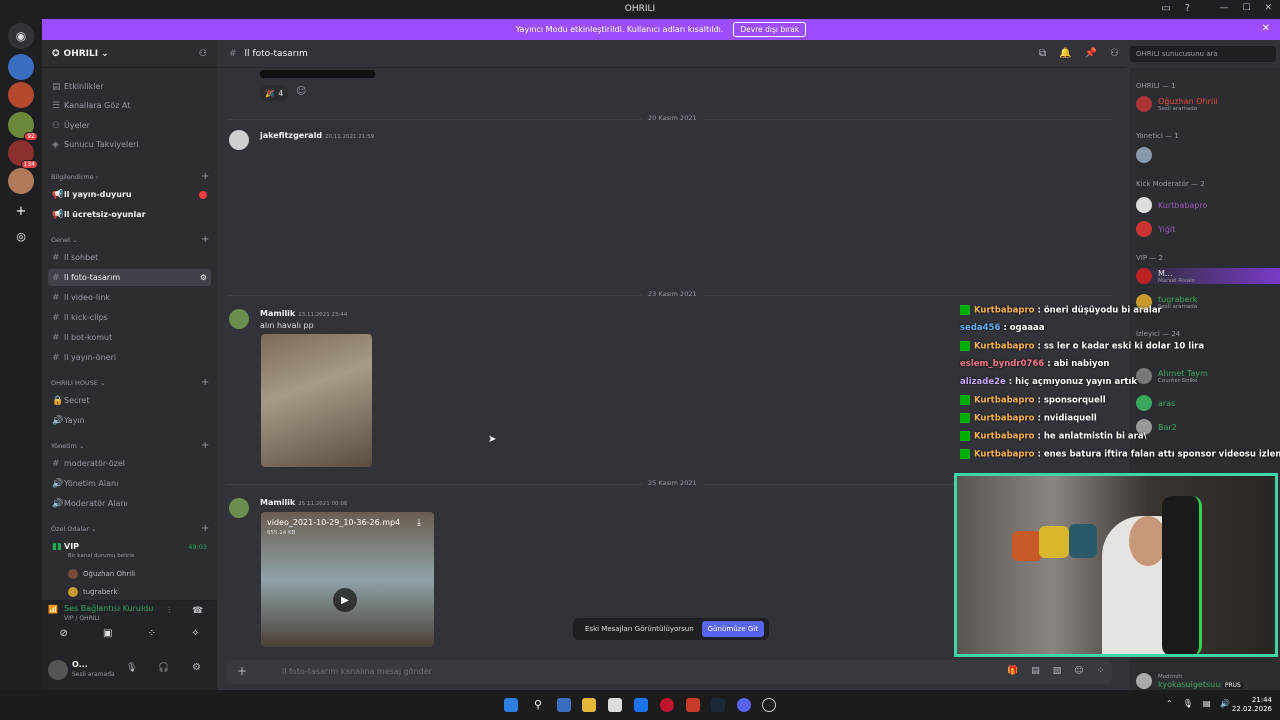 This screenshot has height=720, width=1280. What do you see at coordinates (274, 93) in the screenshot?
I see `reaction: 🎉 4` at bounding box center [274, 93].